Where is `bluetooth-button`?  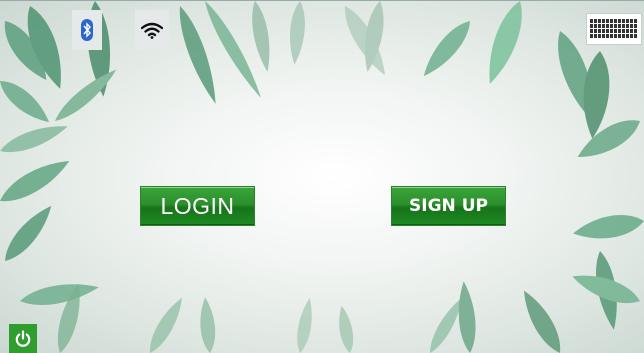 bluetooth-button is located at coordinates (87, 30).